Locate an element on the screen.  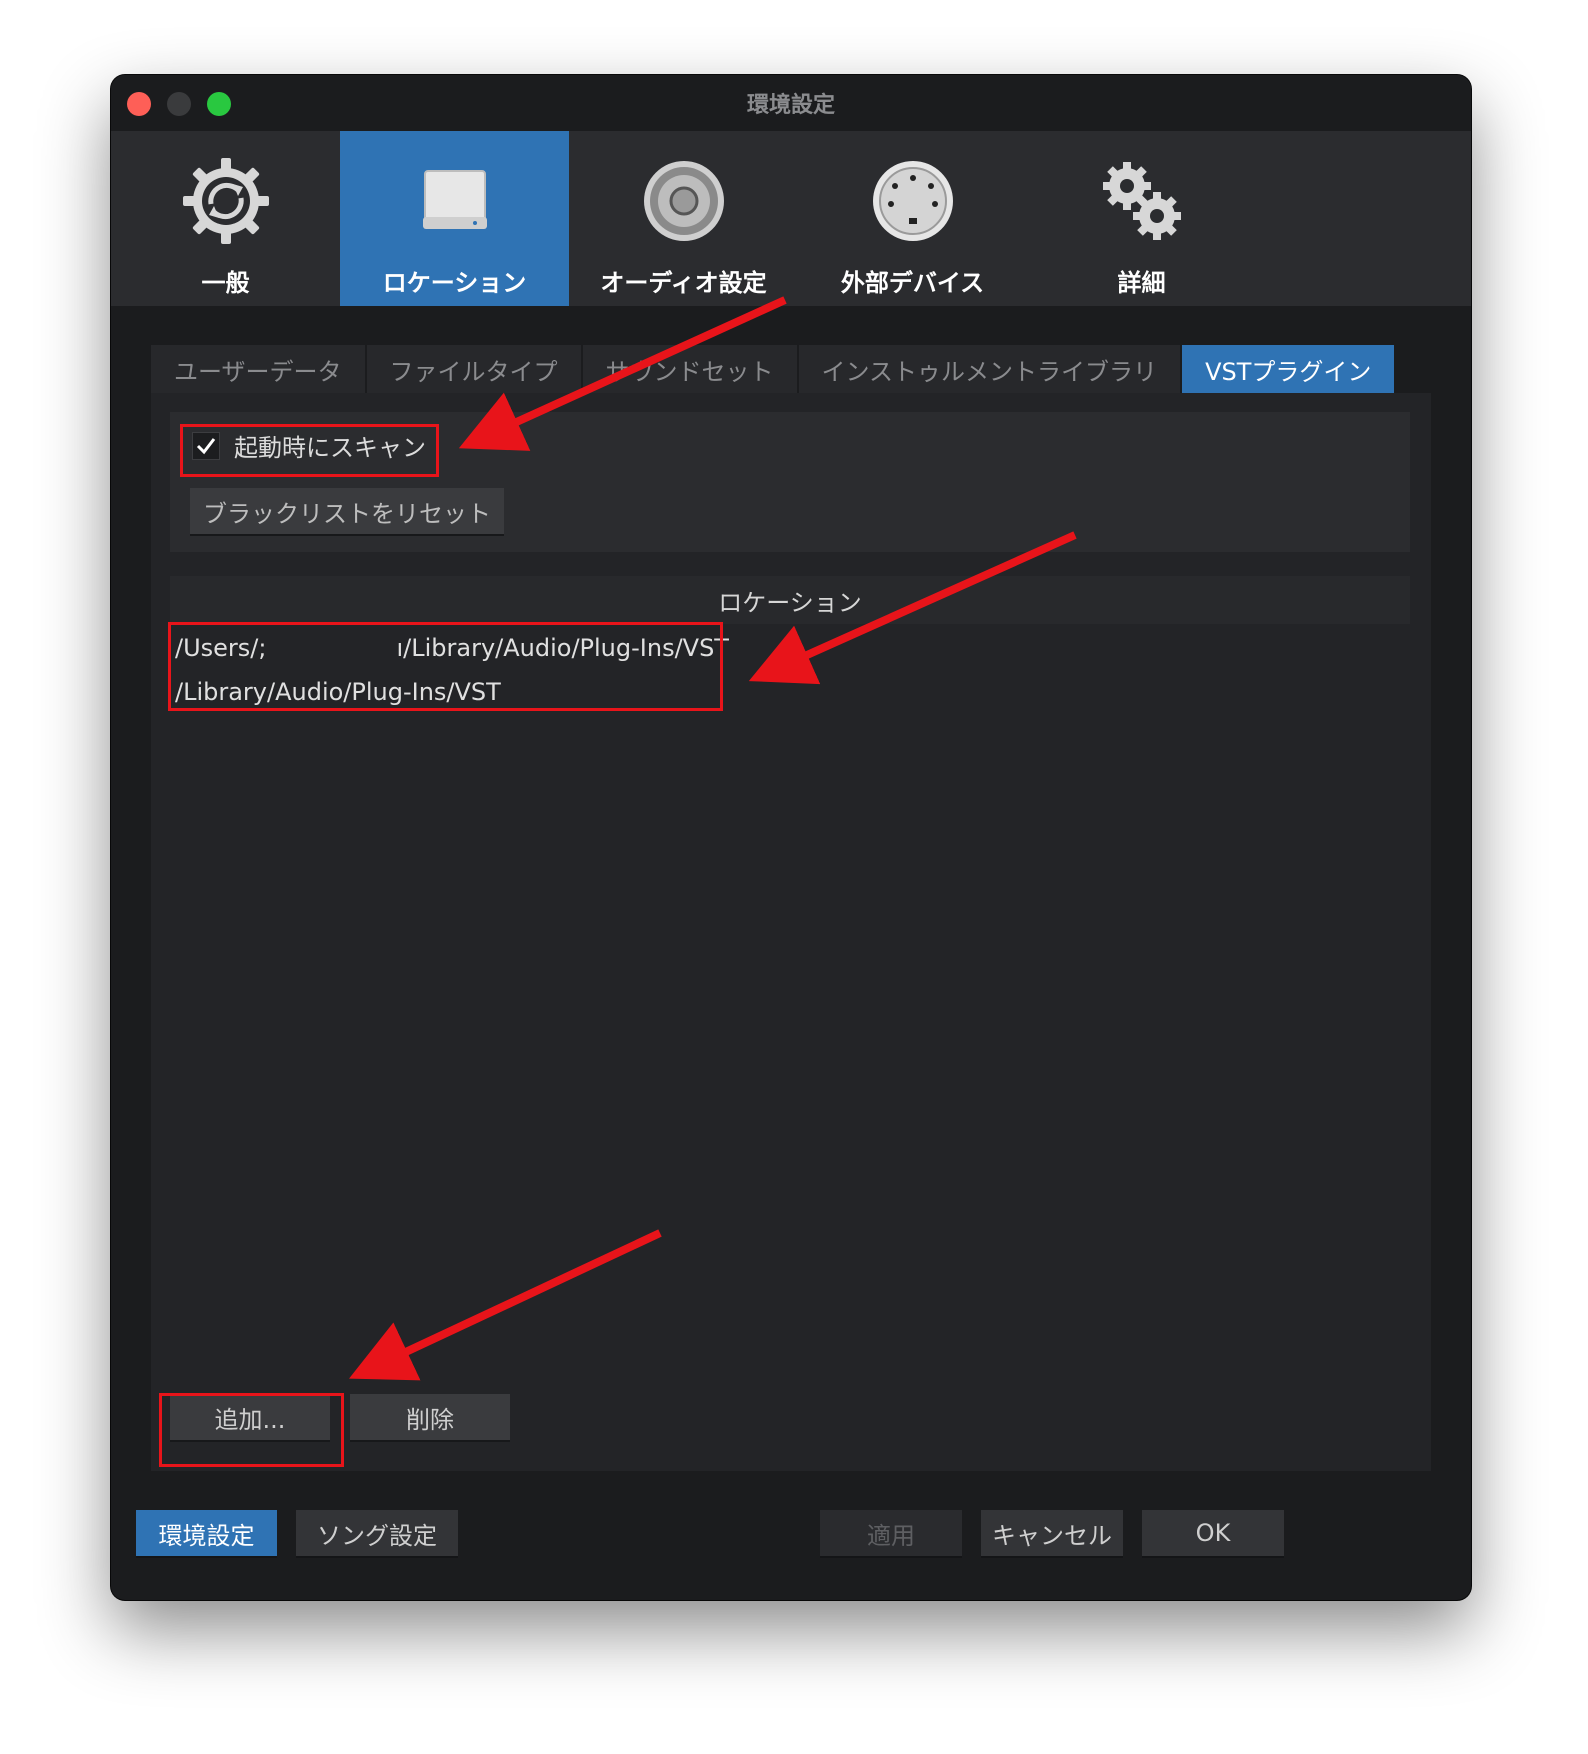
arrow-to-scan is located at coordinates (622, 373).